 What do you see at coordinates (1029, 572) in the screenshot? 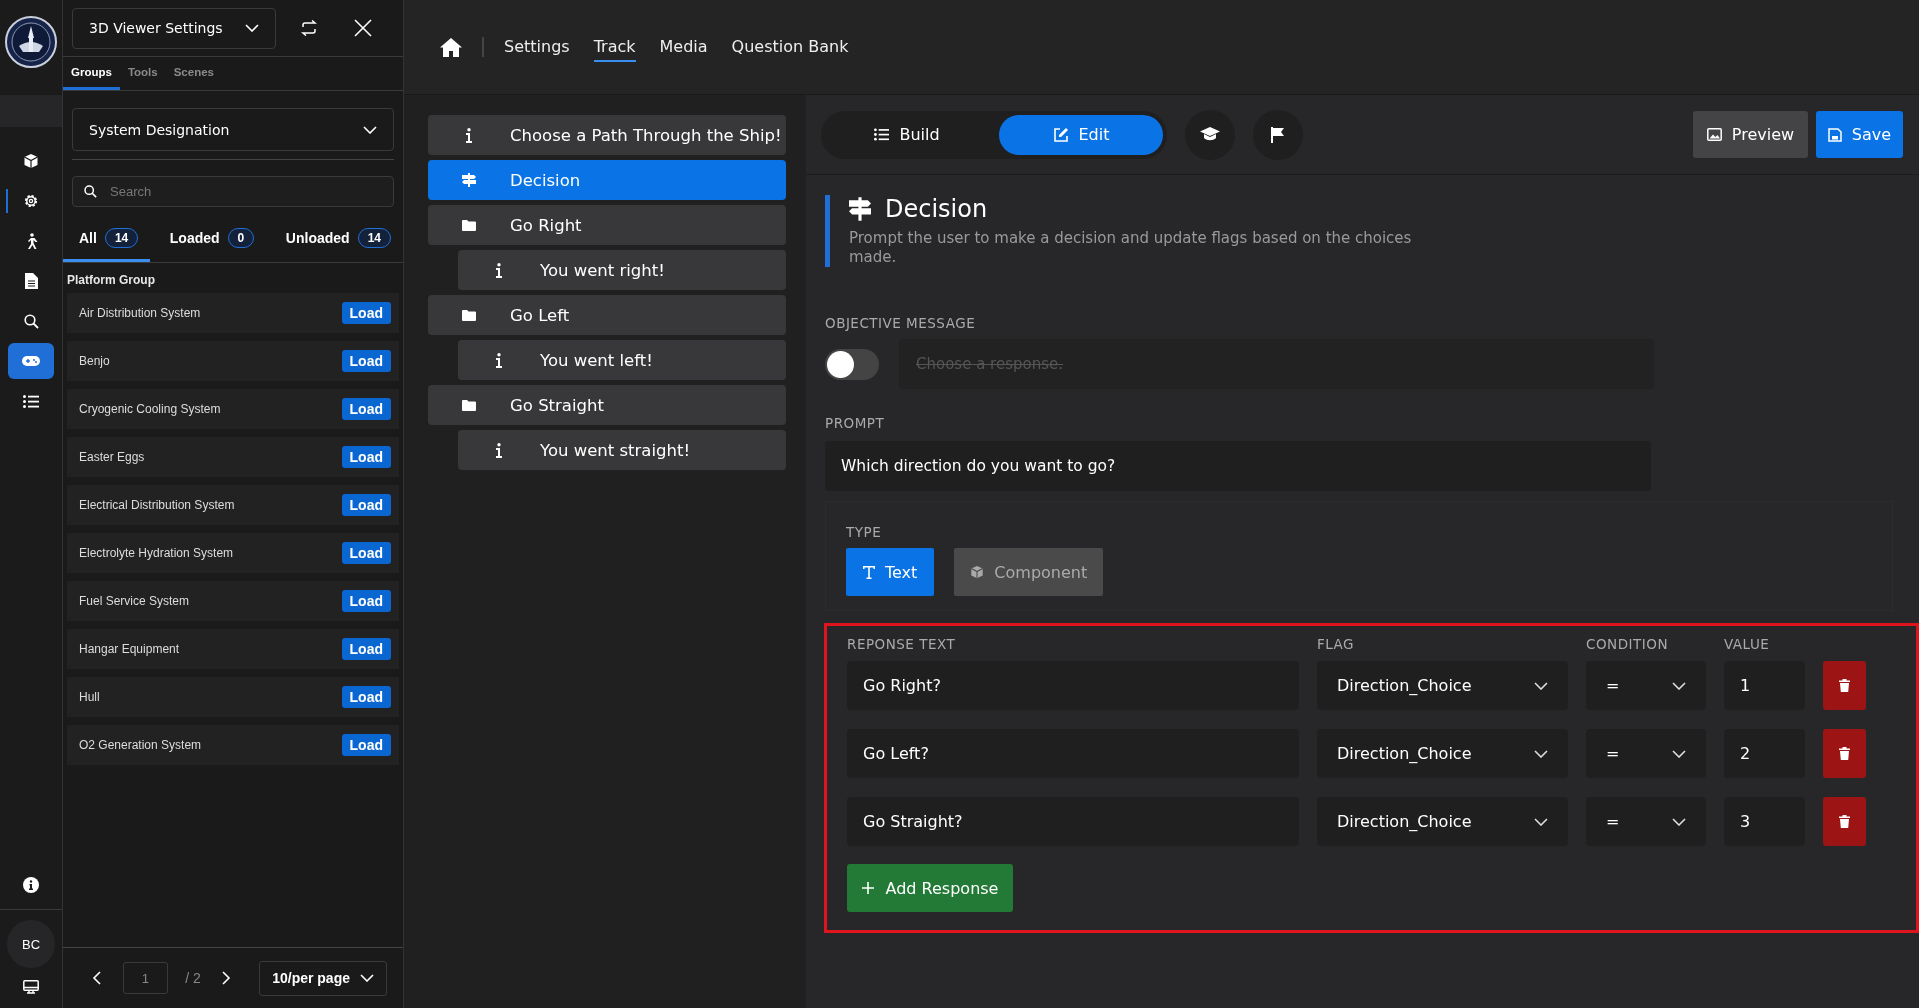
I see `type-option: Component` at bounding box center [1029, 572].